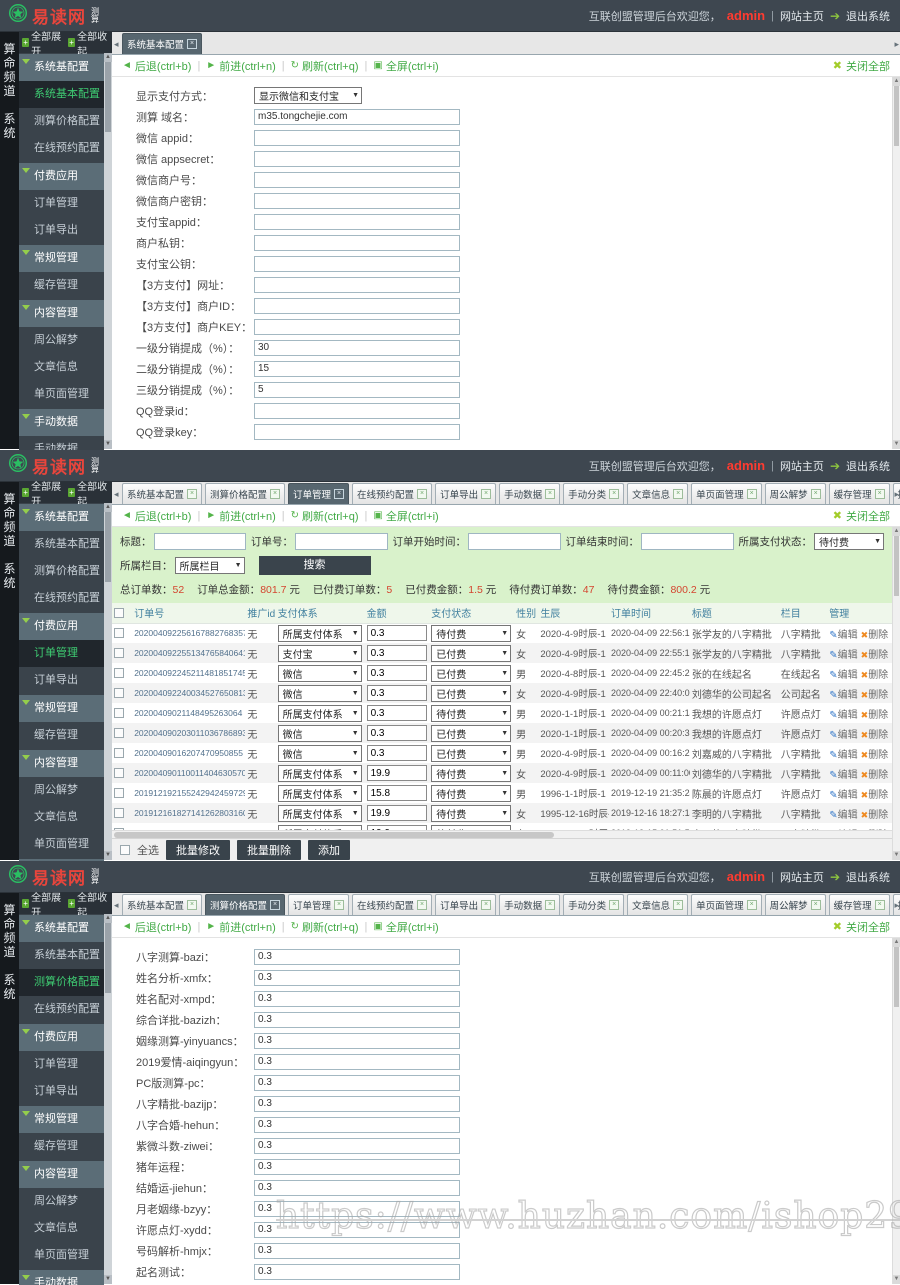  Describe the element at coordinates (514, 541) in the screenshot. I see `start-time-filter-input` at that location.